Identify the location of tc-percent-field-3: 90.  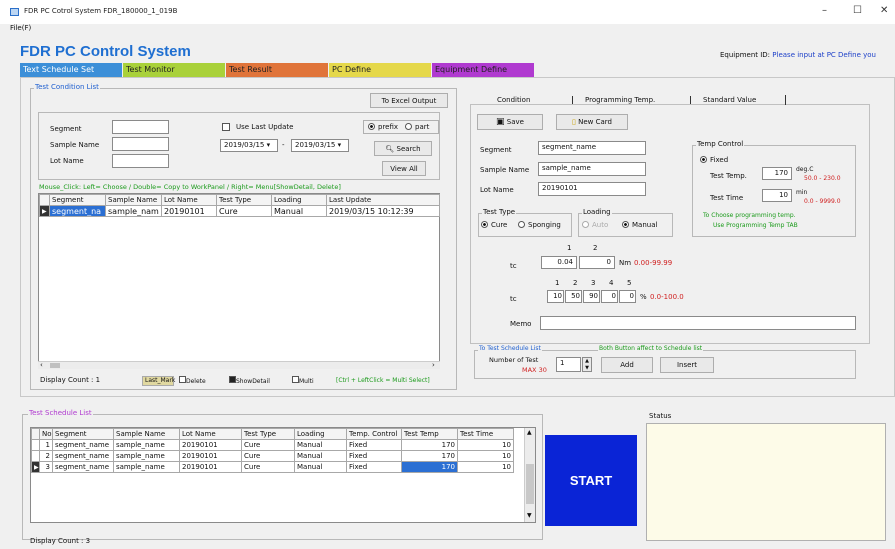
(591, 296).